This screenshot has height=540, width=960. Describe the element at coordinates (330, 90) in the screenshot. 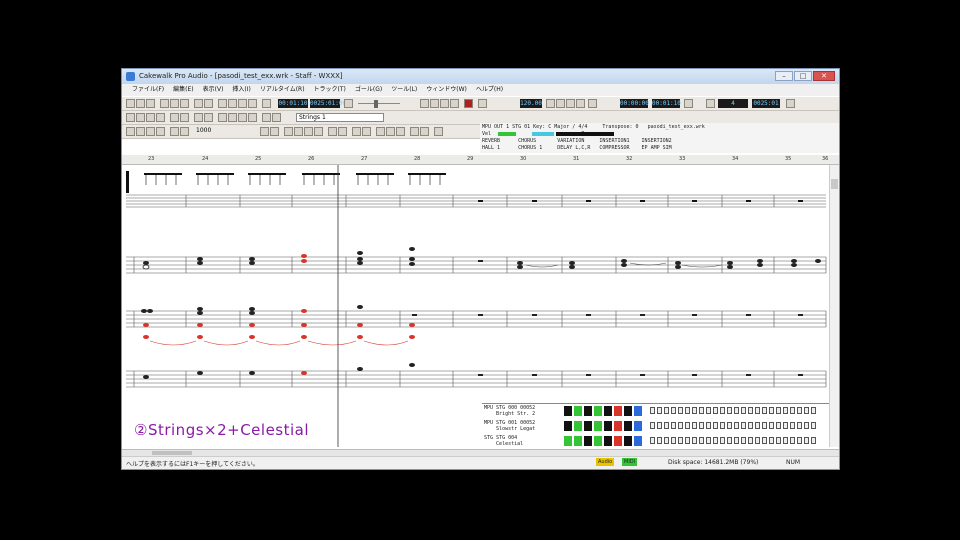

I see `menu-track: トラック(T)` at that location.